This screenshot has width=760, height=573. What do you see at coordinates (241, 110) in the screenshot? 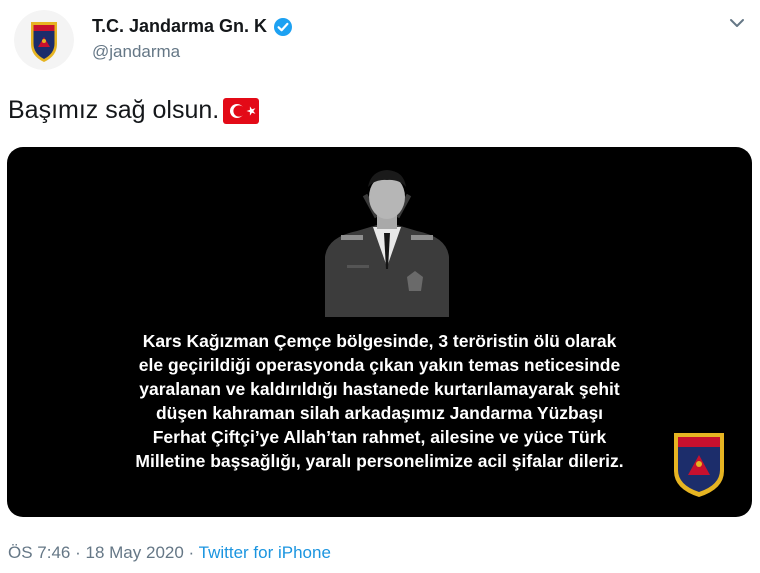
I see `turkish-flag-icon` at bounding box center [241, 110].